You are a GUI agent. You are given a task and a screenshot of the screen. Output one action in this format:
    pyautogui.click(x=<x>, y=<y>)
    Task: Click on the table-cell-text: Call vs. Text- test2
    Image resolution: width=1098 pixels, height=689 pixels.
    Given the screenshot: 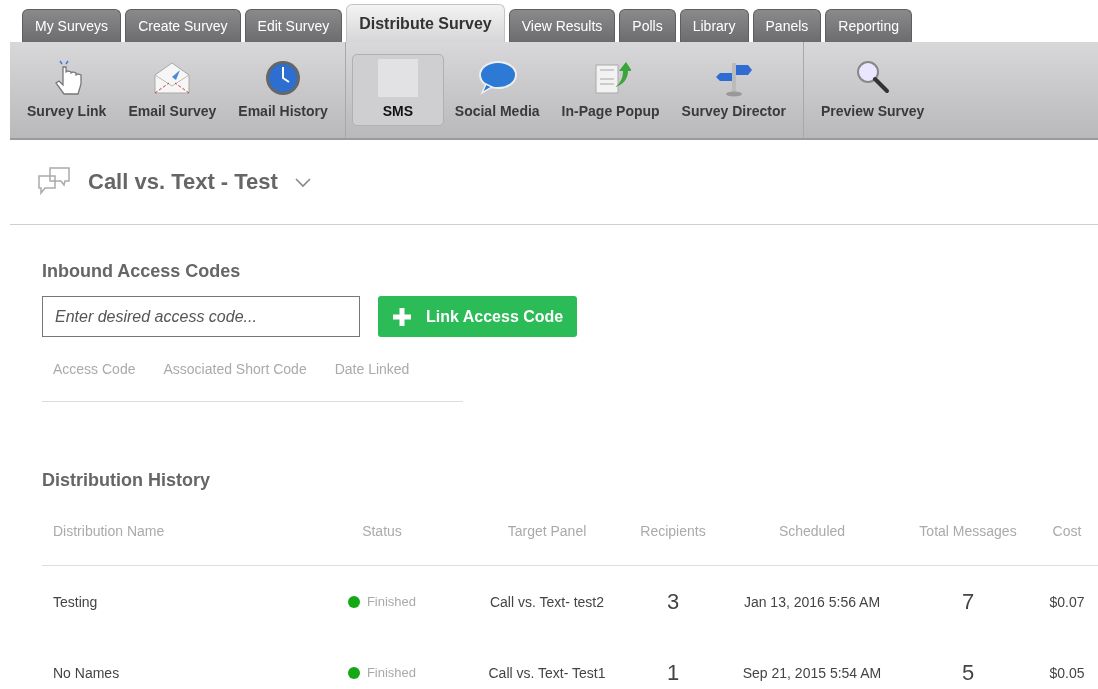 What is the action you would take?
    pyautogui.click(x=547, y=601)
    